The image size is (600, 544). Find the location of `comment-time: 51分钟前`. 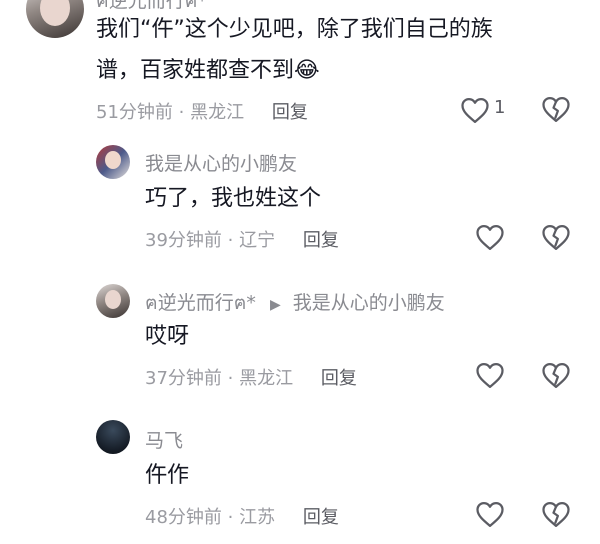

comment-time: 51分钟前 is located at coordinates (134, 112).